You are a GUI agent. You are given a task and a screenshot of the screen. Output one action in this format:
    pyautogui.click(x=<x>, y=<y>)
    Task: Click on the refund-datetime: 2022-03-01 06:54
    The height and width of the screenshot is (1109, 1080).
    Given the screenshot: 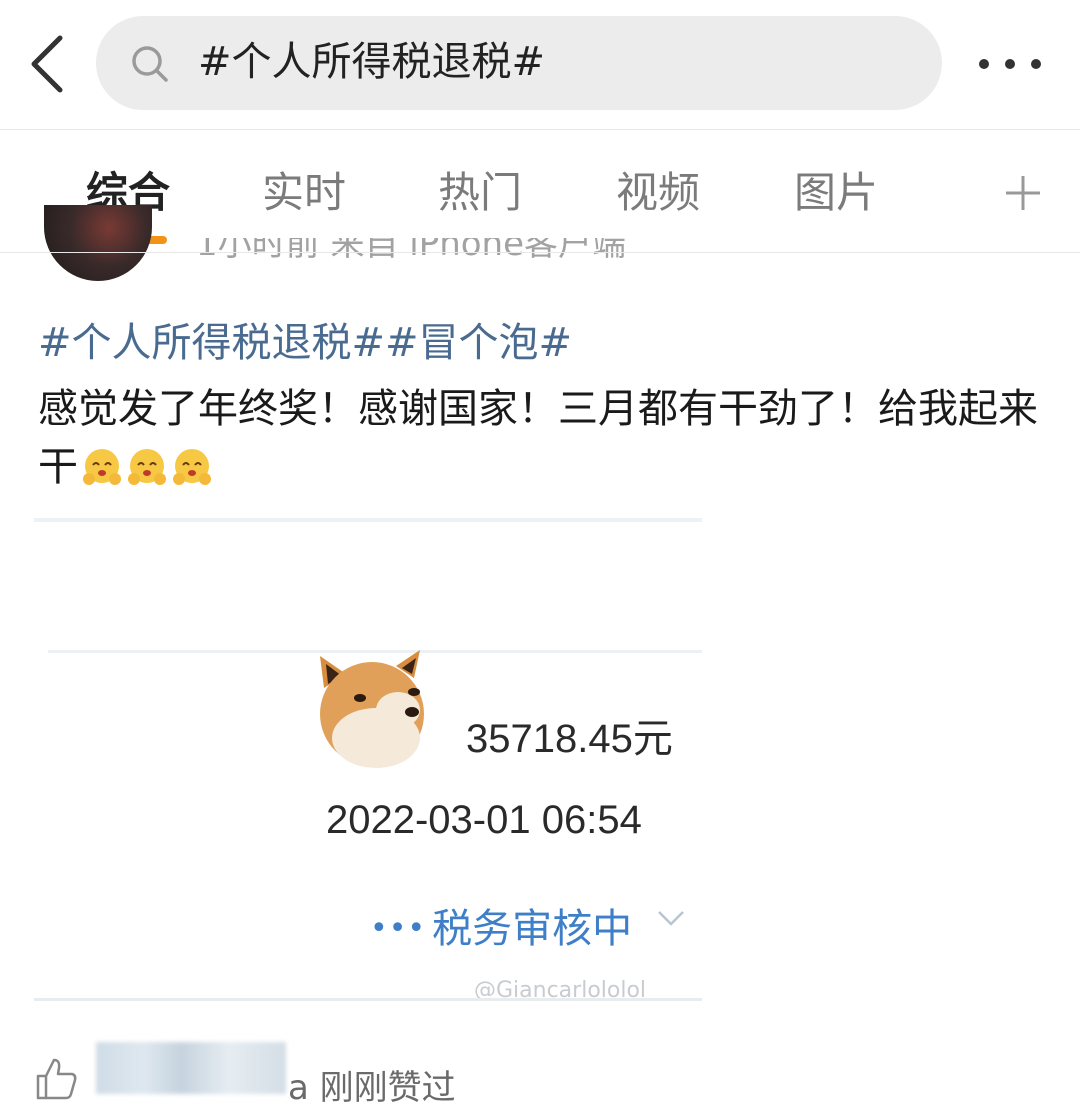 What is the action you would take?
    pyautogui.click(x=484, y=820)
    